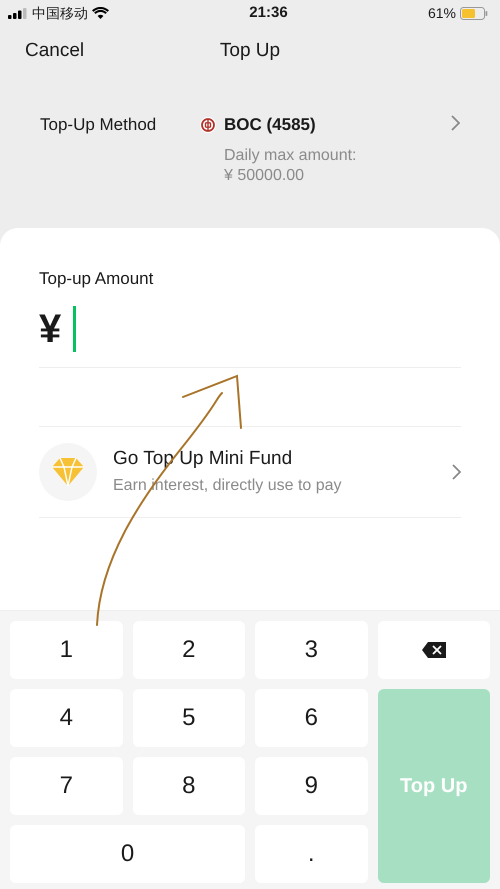  I want to click on bank-logo-icon, so click(208, 124).